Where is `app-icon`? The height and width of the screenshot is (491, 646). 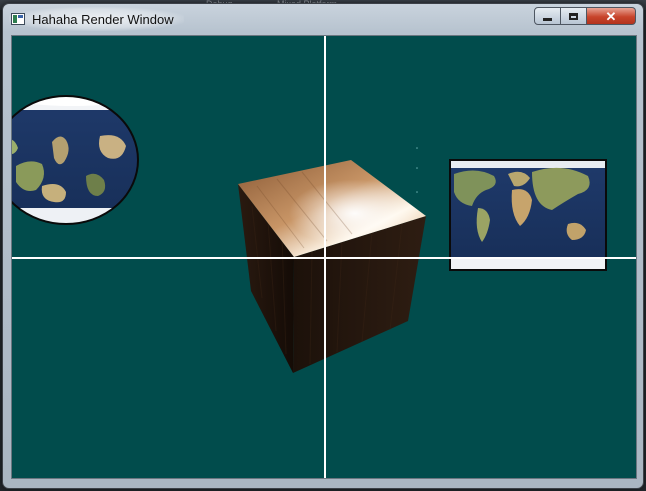
app-icon is located at coordinates (18, 19).